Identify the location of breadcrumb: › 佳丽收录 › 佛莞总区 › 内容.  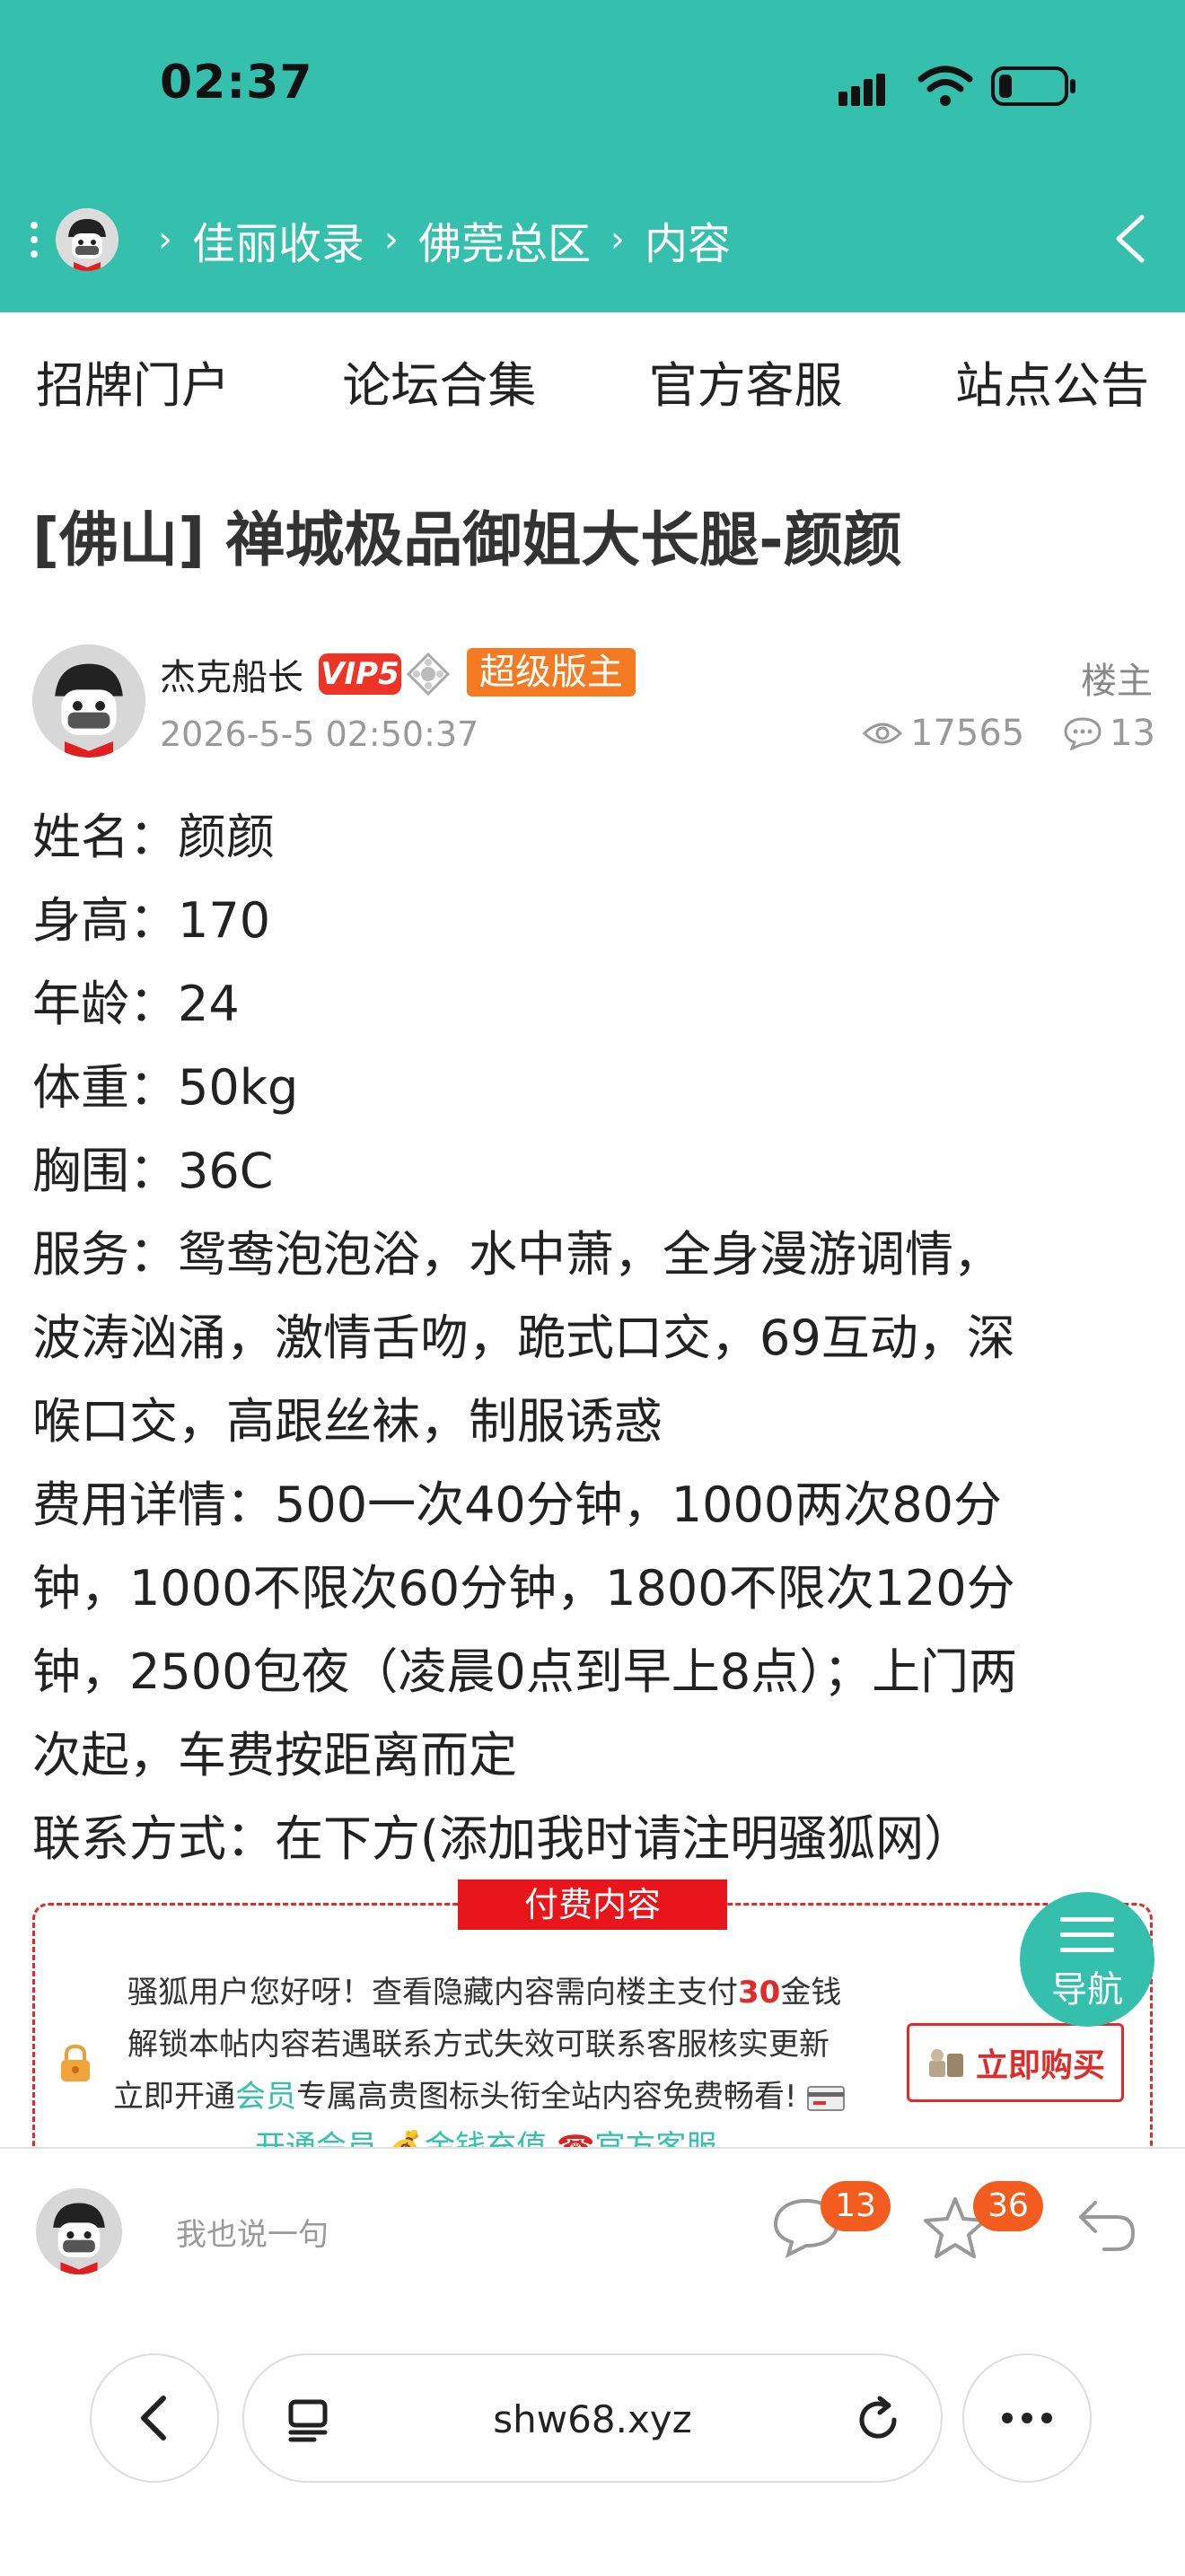
(381, 239).